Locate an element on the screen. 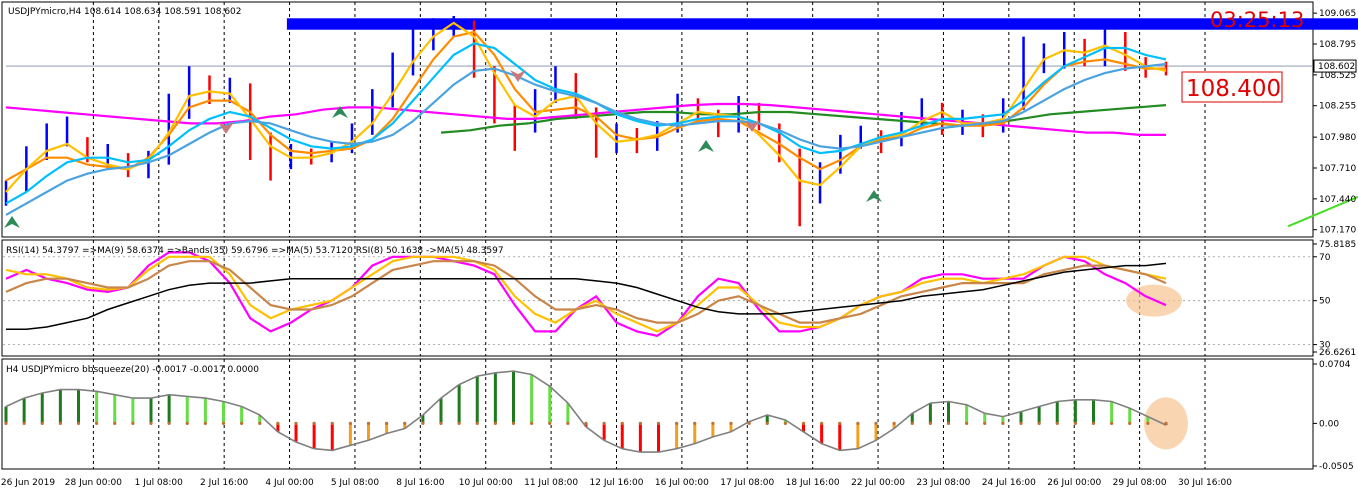 This screenshot has width=1358, height=493. bbsqueeze-tick-label: 0.00 is located at coordinates (1329, 424).